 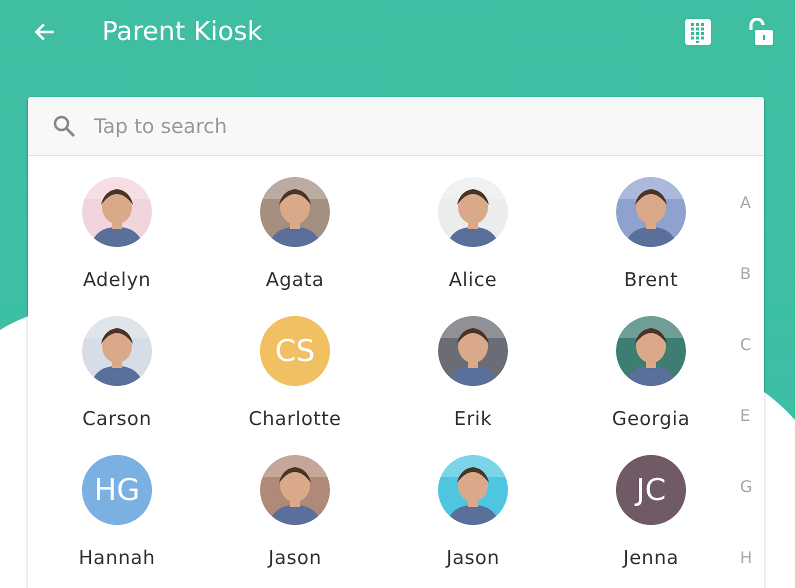 I want to click on keypad-icon, so click(x=698, y=32).